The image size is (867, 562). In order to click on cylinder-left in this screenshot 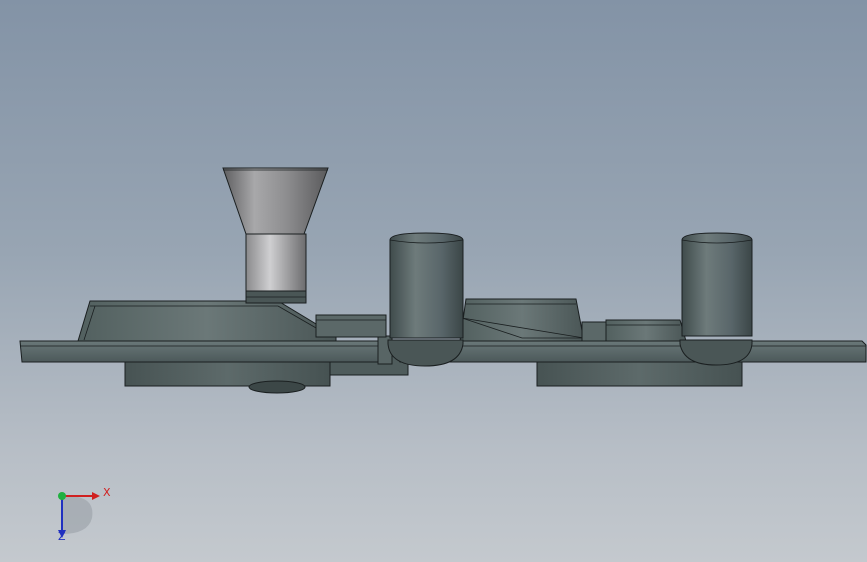, I will do `click(425, 299)`.